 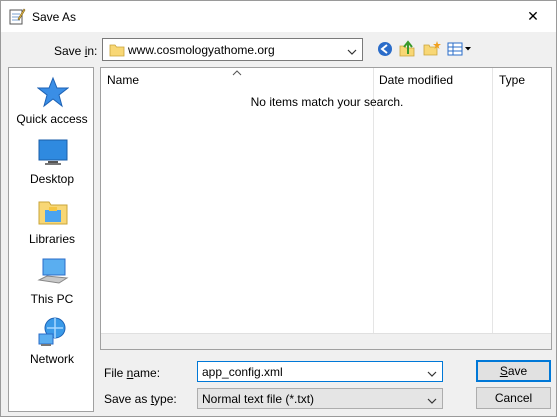 I want to click on horizontal-scrollbar, so click(x=326, y=341).